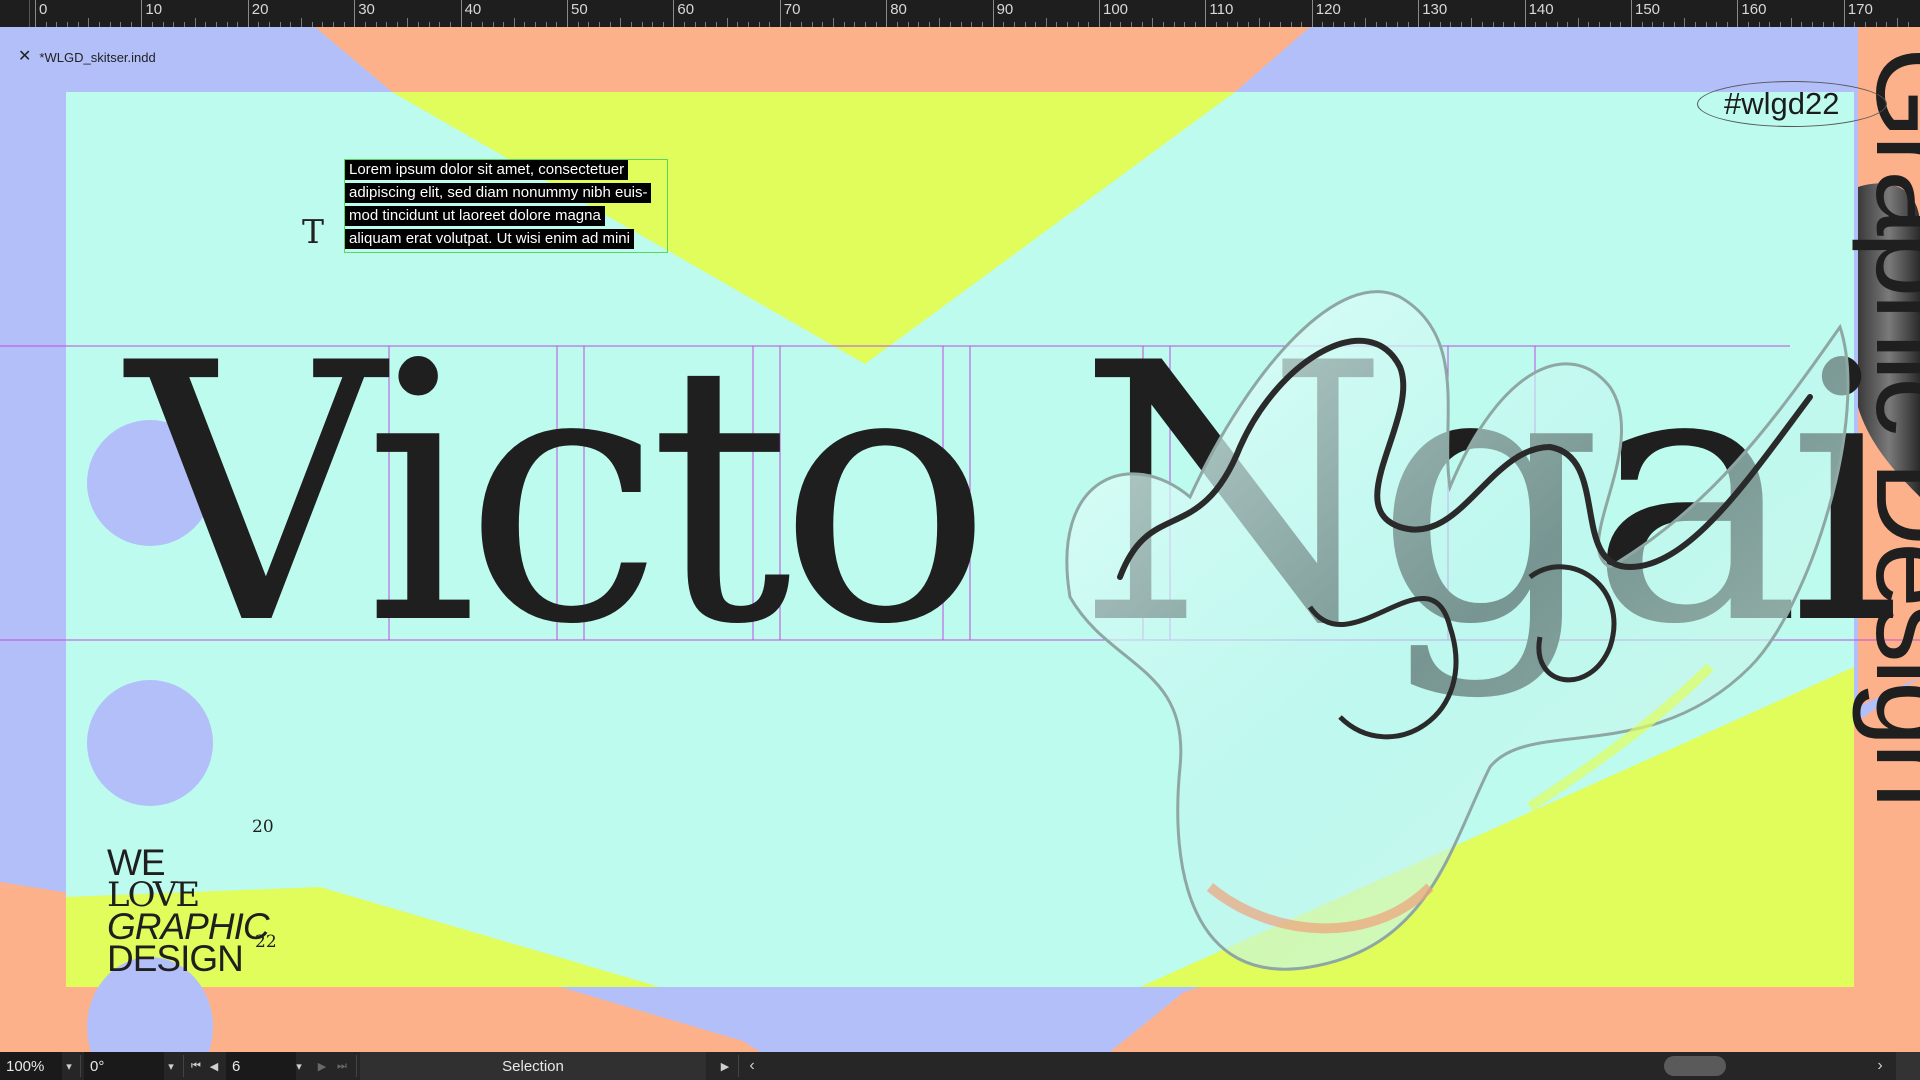  Describe the element at coordinates (1116, 9) in the screenshot. I see `ruler-label: 100` at that location.